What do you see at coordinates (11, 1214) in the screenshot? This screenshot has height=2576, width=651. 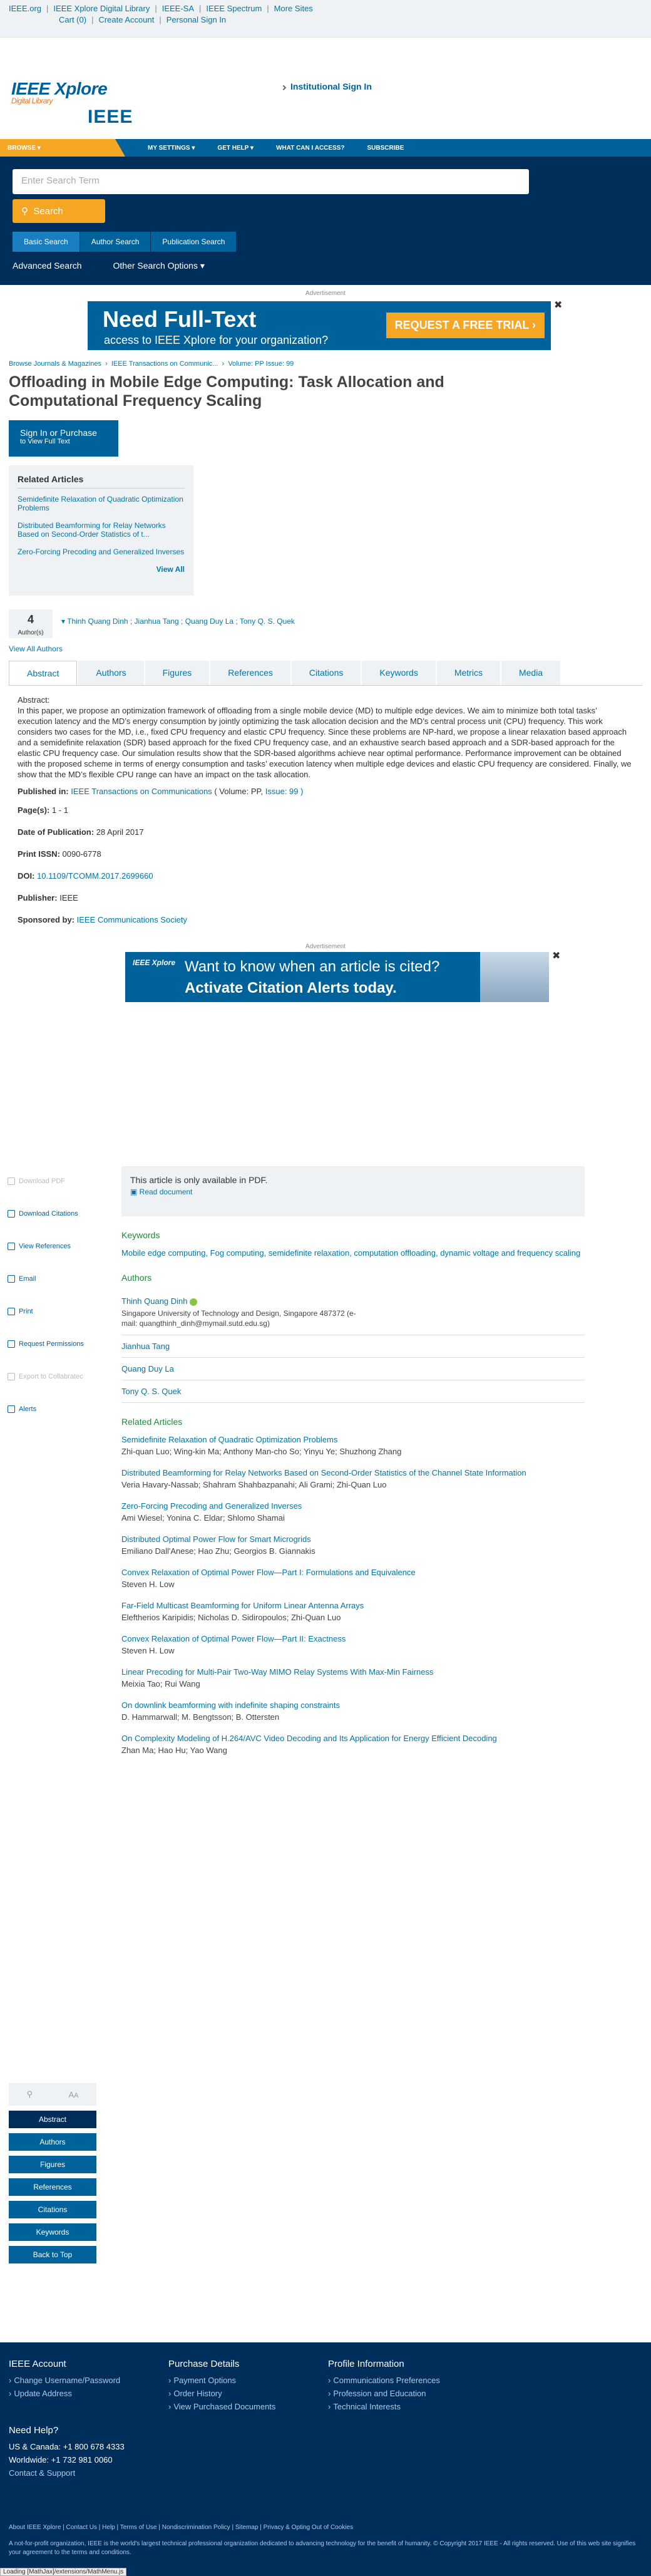 I see `download-icon` at bounding box center [11, 1214].